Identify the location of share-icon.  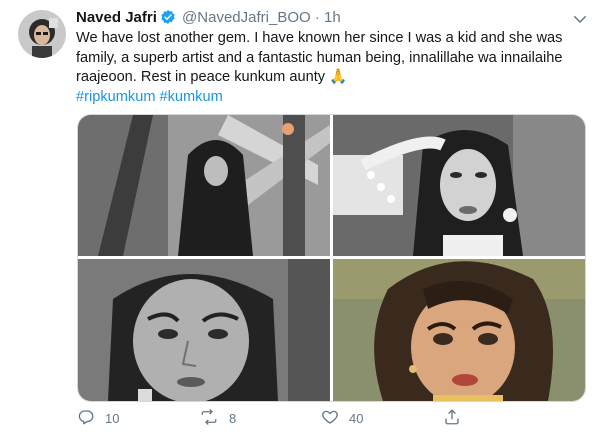
(457, 418).